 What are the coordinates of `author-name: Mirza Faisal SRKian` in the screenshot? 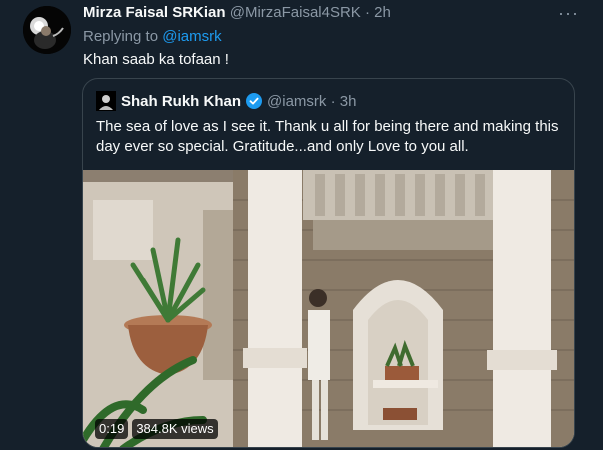 It's located at (154, 12).